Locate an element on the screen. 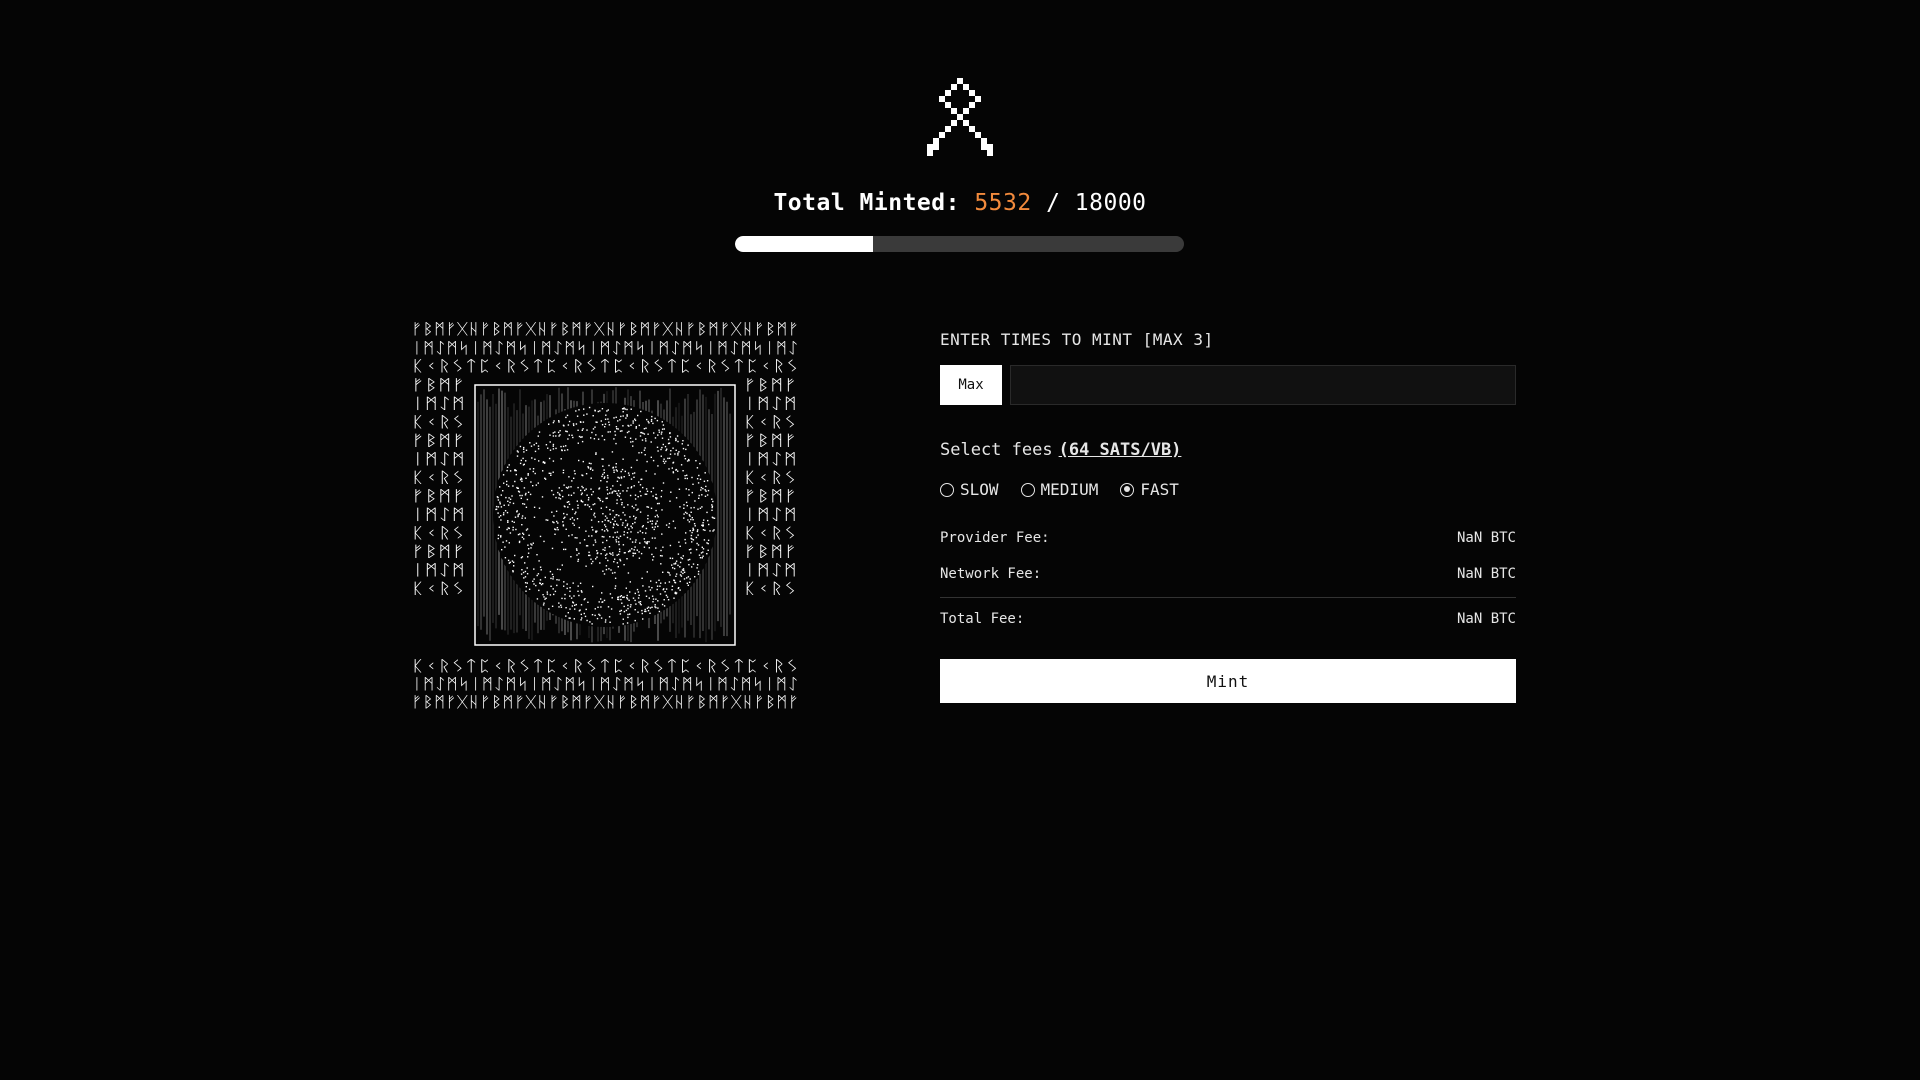 Image resolution: width=1920 pixels, height=1080 pixels. othala-rune-icon is located at coordinates (960, 117).